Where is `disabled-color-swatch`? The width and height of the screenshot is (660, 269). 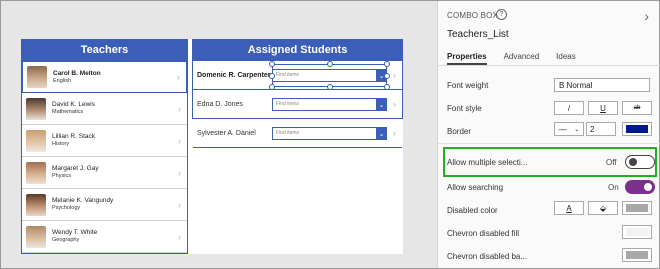
disabled-color-swatch is located at coordinates (637, 208).